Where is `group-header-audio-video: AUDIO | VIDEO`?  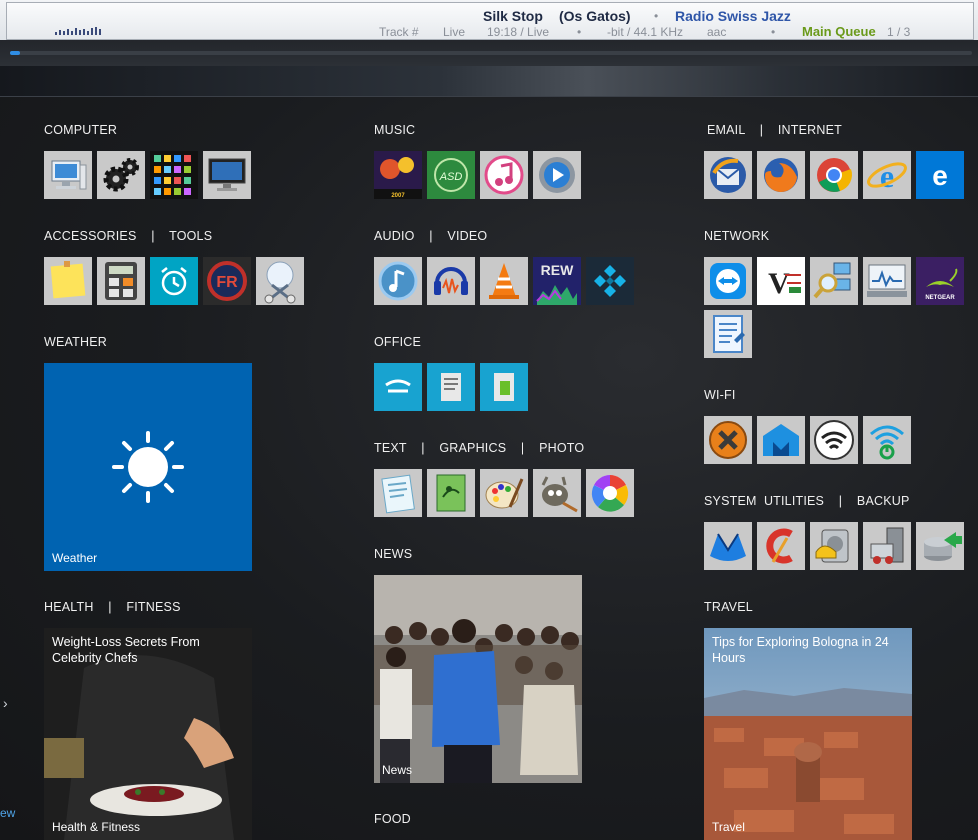 group-header-audio-video: AUDIO | VIDEO is located at coordinates (430, 236).